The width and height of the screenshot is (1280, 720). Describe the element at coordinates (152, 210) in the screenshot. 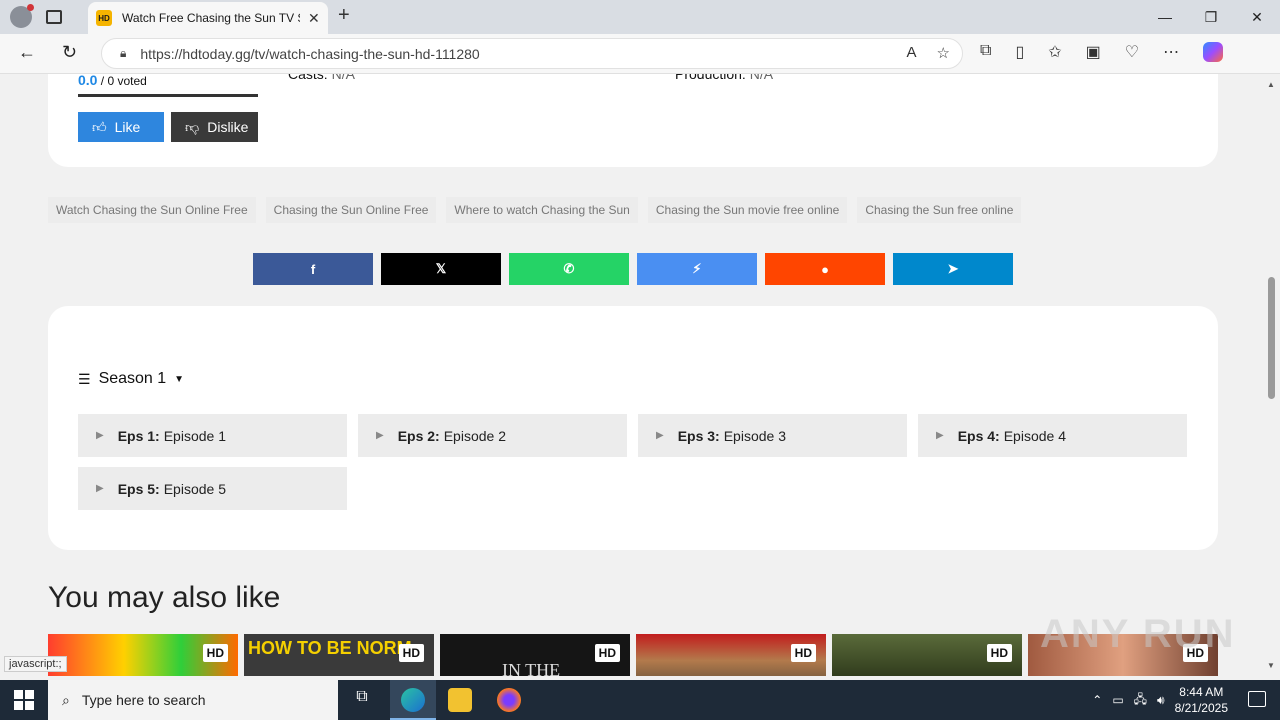

I see `tag: Watch Chasing the Sun Online Free` at that location.